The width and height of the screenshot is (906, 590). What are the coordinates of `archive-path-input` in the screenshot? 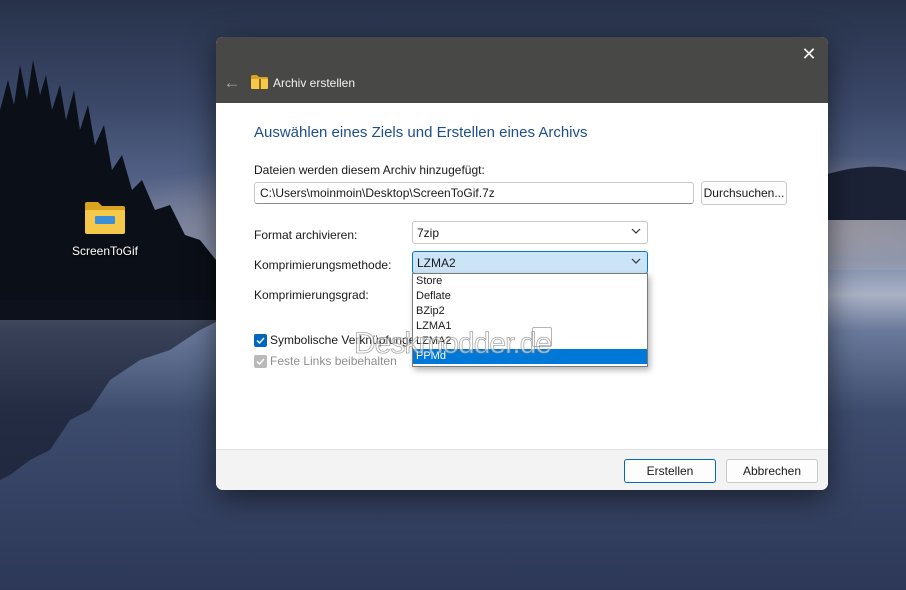 It's located at (474, 193).